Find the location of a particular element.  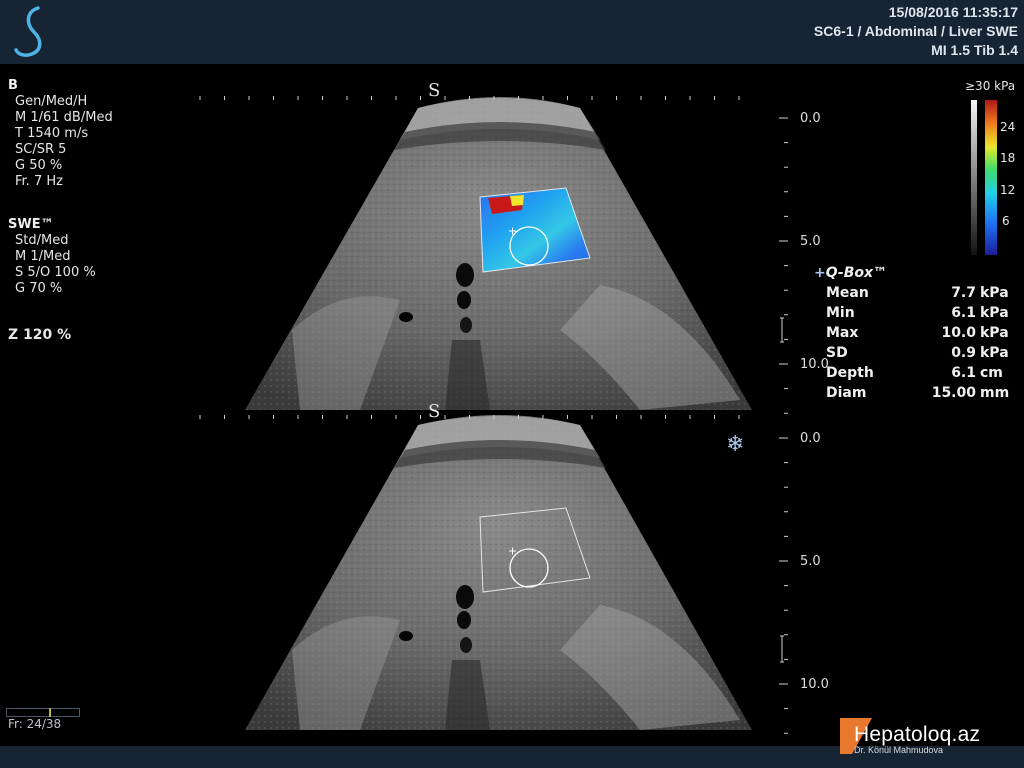

watermark-brand: Hepatoloq.az is located at coordinates (917, 734).